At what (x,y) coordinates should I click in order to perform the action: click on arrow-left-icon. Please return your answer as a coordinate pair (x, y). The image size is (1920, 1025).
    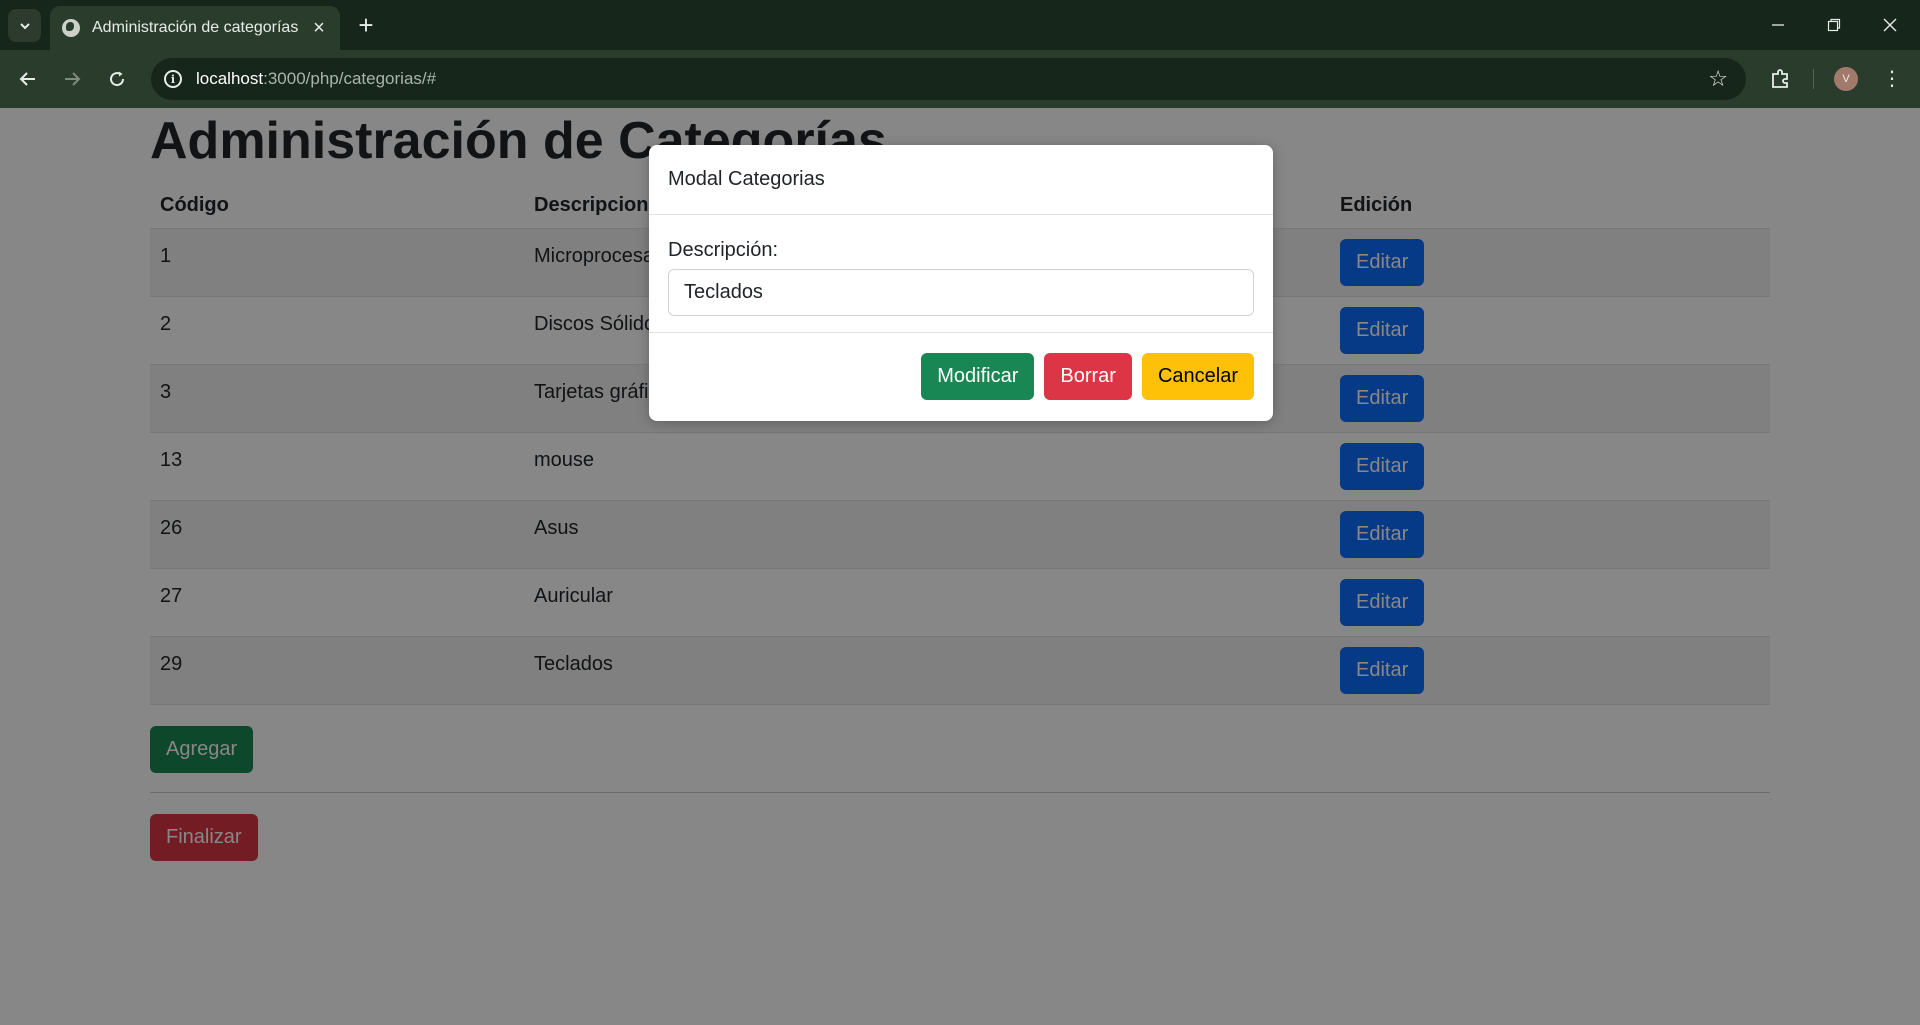
    Looking at the image, I should click on (27, 79).